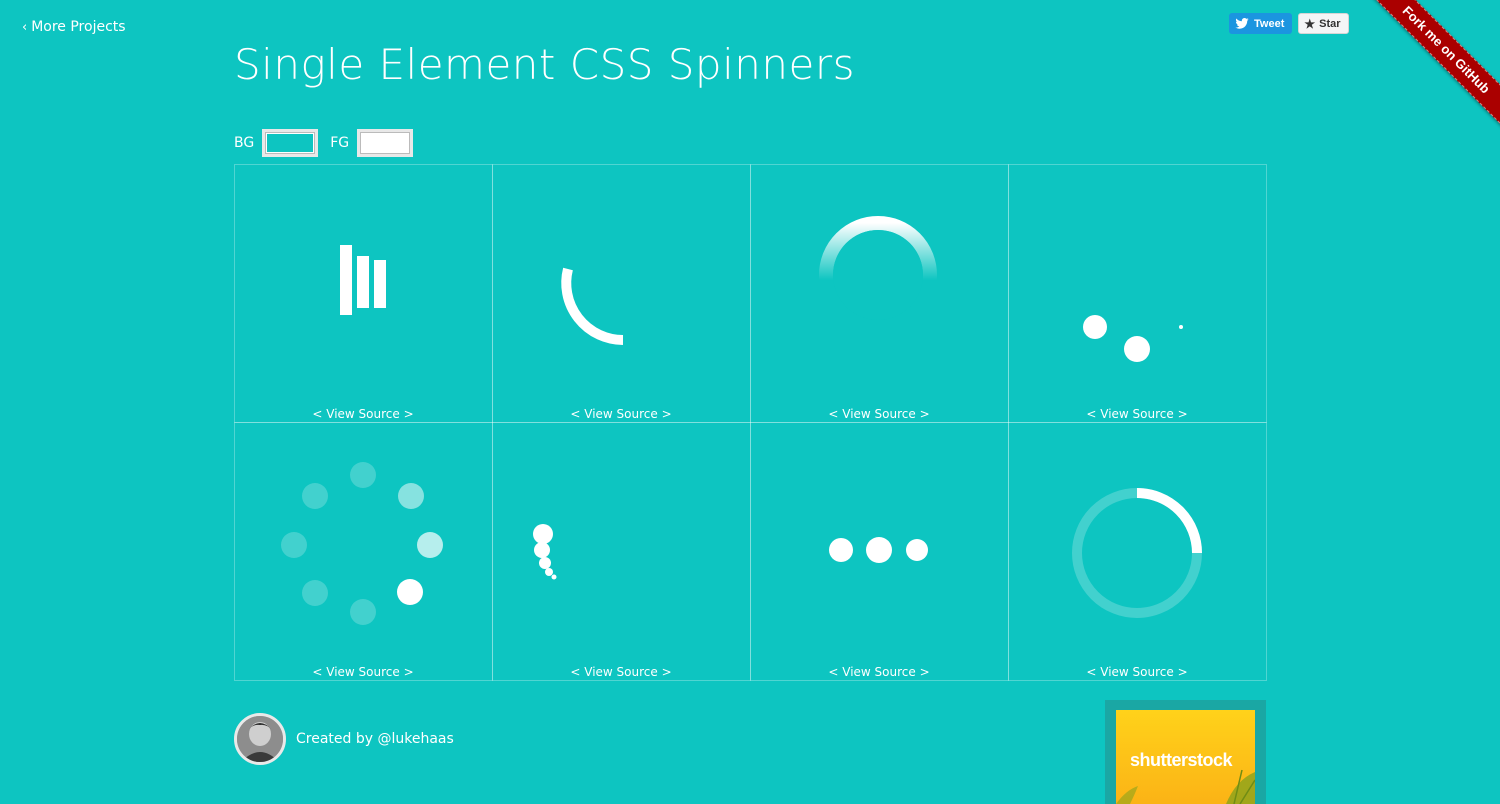 This screenshot has width=1500, height=804. I want to click on three-dots-spinner, so click(878, 549).